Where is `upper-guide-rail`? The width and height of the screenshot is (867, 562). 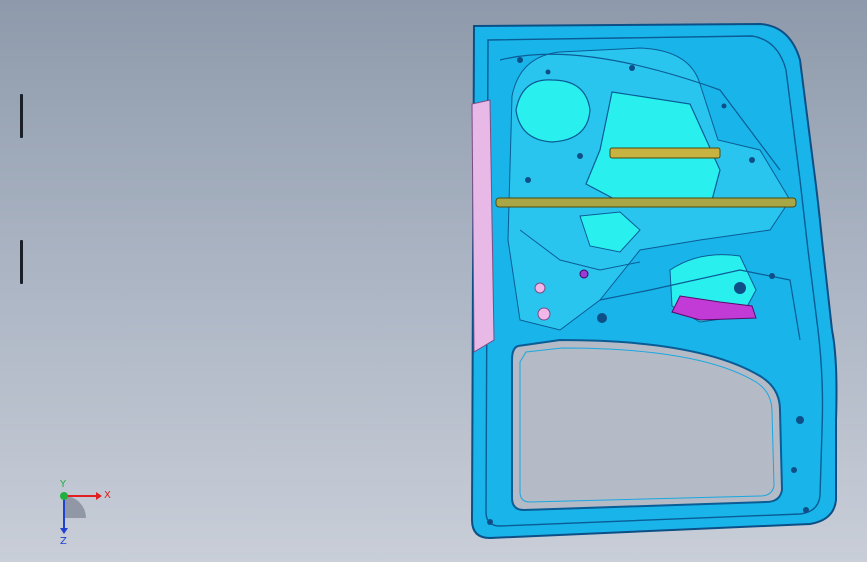
upper-guide-rail is located at coordinates (665, 153).